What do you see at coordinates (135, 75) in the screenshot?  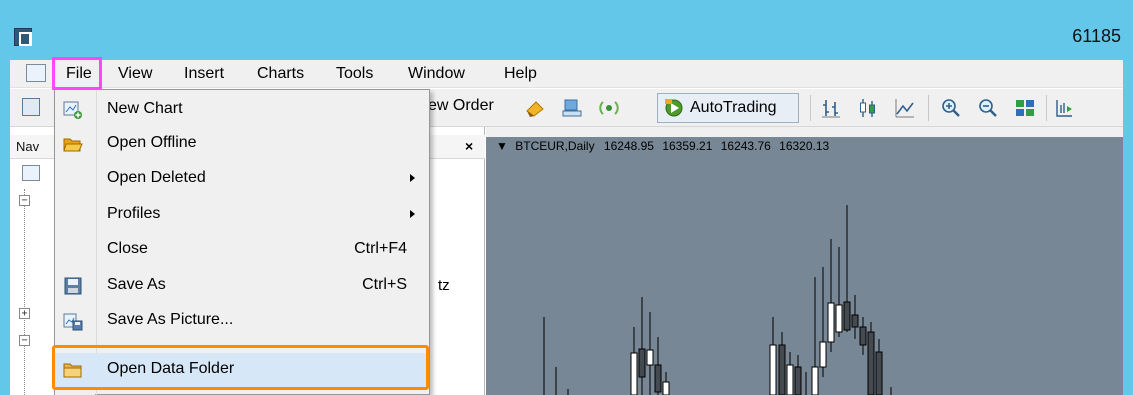 I see `menu-view: View` at bounding box center [135, 75].